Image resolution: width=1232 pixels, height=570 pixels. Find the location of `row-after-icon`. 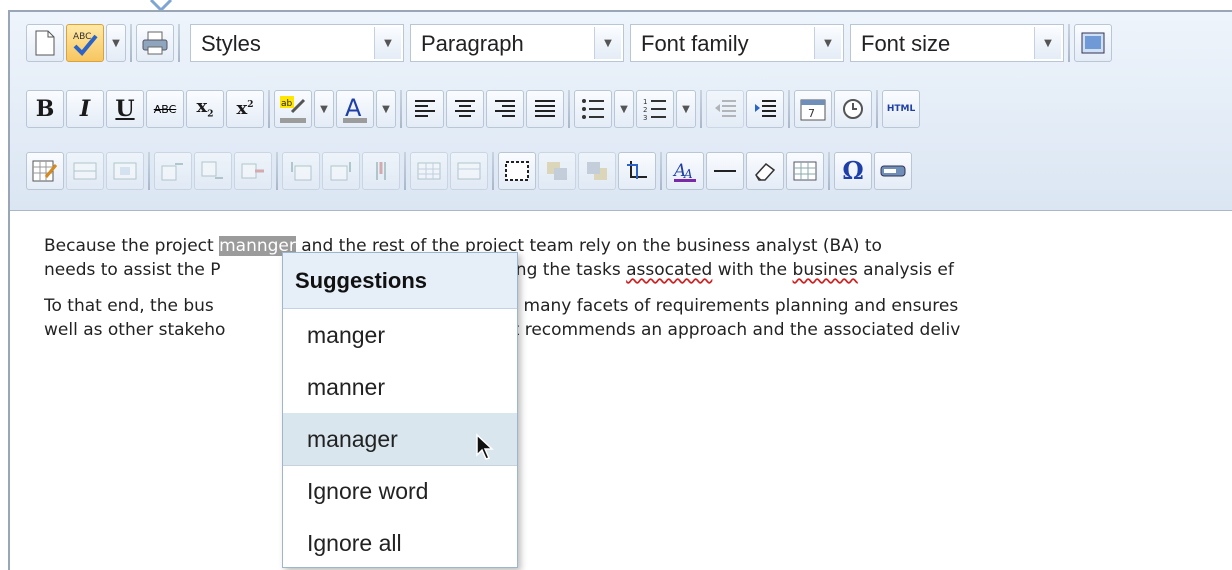

row-after-icon is located at coordinates (212, 170).